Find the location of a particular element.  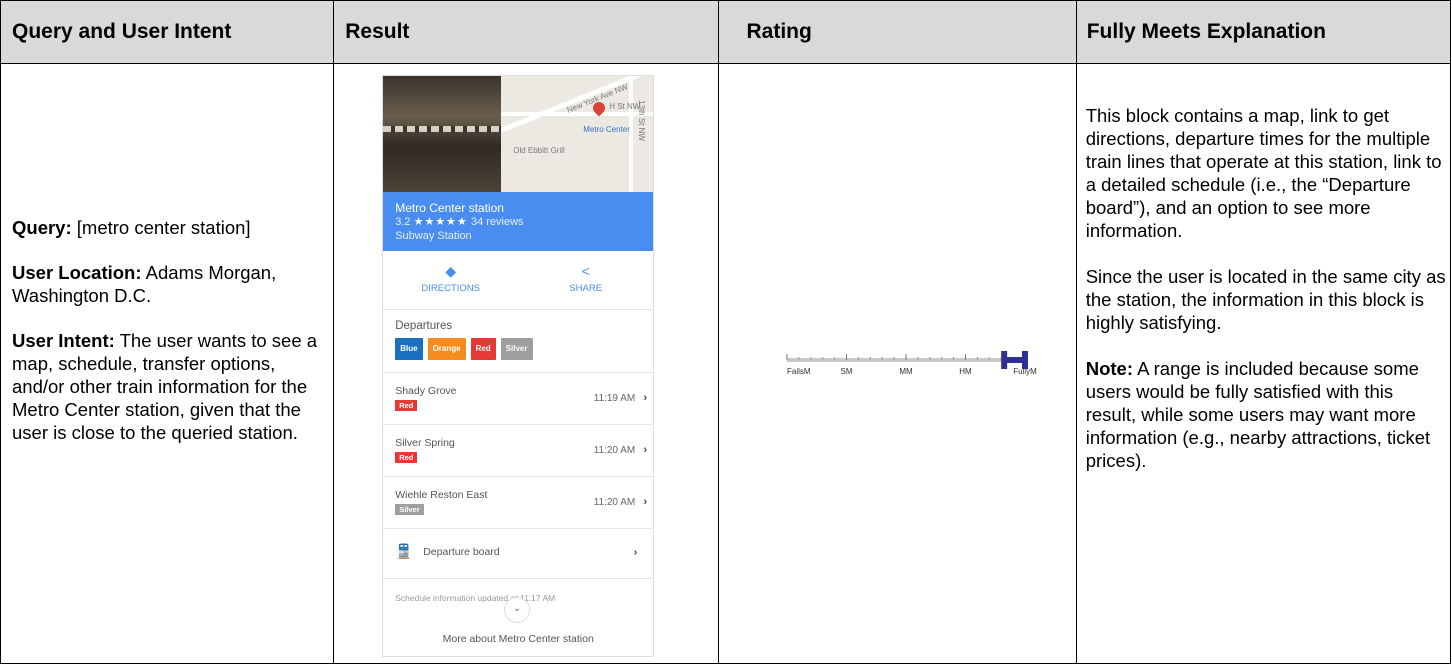

departure-line-badge: Silver is located at coordinates (409, 509).